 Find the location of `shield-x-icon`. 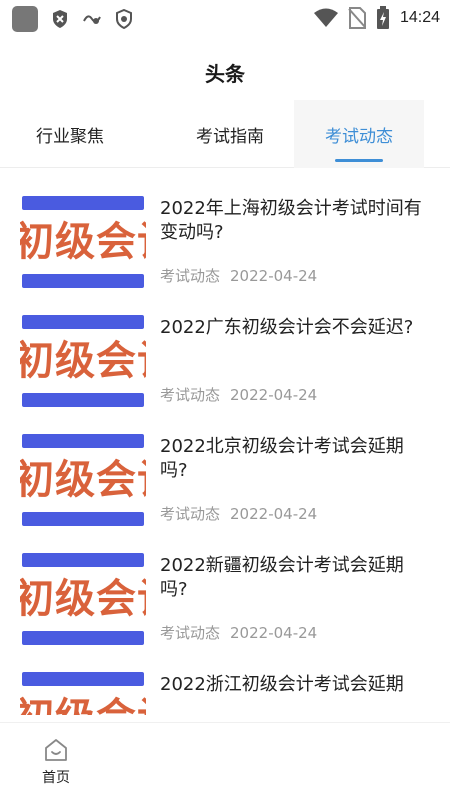

shield-x-icon is located at coordinates (60, 19).